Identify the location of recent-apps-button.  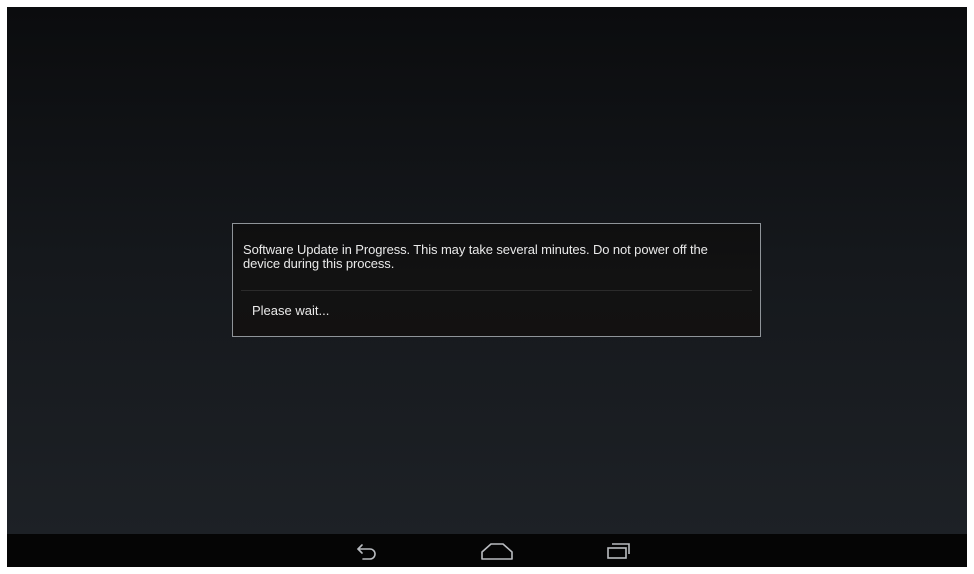
(619, 550).